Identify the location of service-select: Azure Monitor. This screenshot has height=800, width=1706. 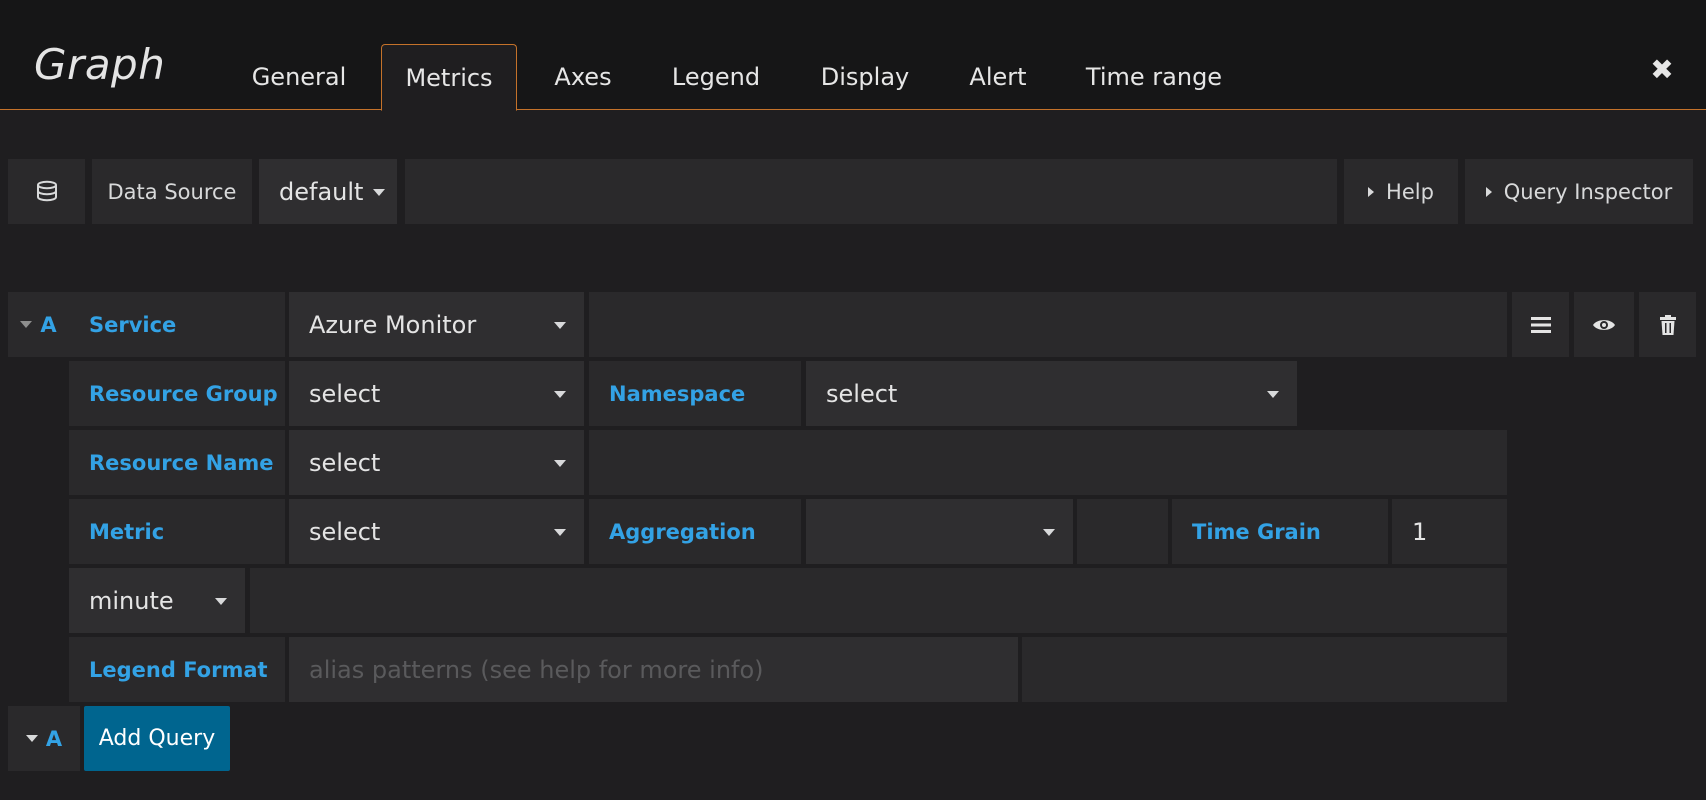
(436, 324).